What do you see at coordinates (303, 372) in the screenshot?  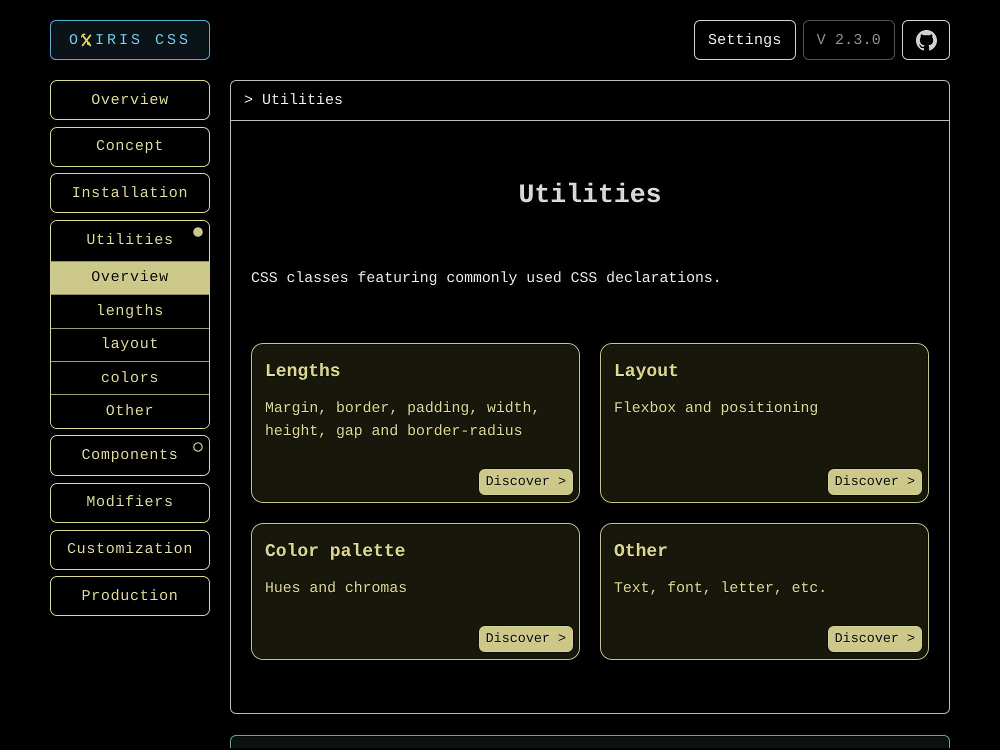 I see `card-title: Lengths` at bounding box center [303, 372].